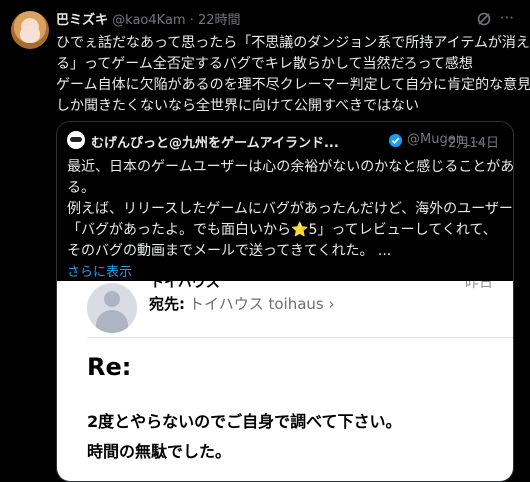 The image size is (530, 482). What do you see at coordinates (300, 337) in the screenshot?
I see `email-divider` at bounding box center [300, 337].